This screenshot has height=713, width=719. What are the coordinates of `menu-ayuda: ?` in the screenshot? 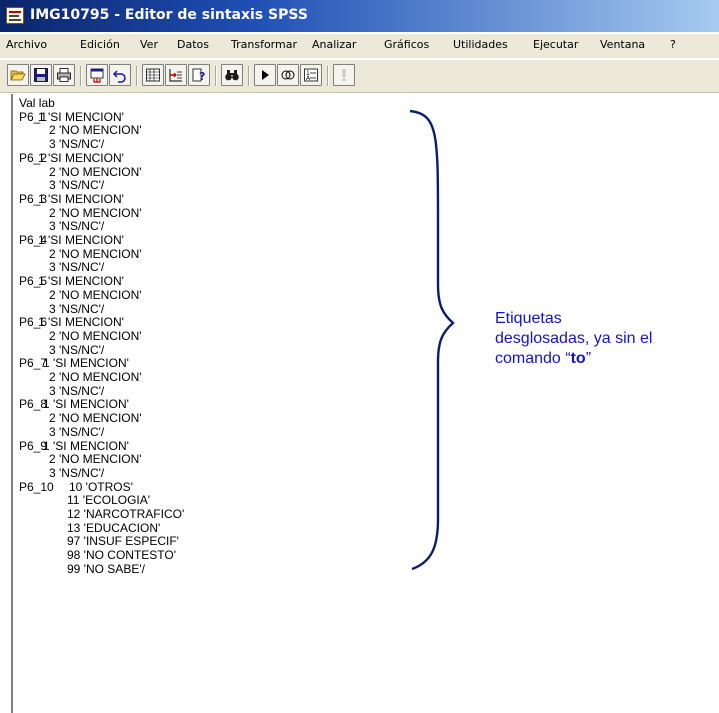 It's located at (673, 44).